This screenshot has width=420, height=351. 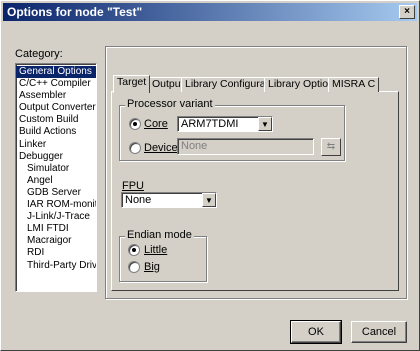 I want to click on core-label: Core, so click(x=156, y=124).